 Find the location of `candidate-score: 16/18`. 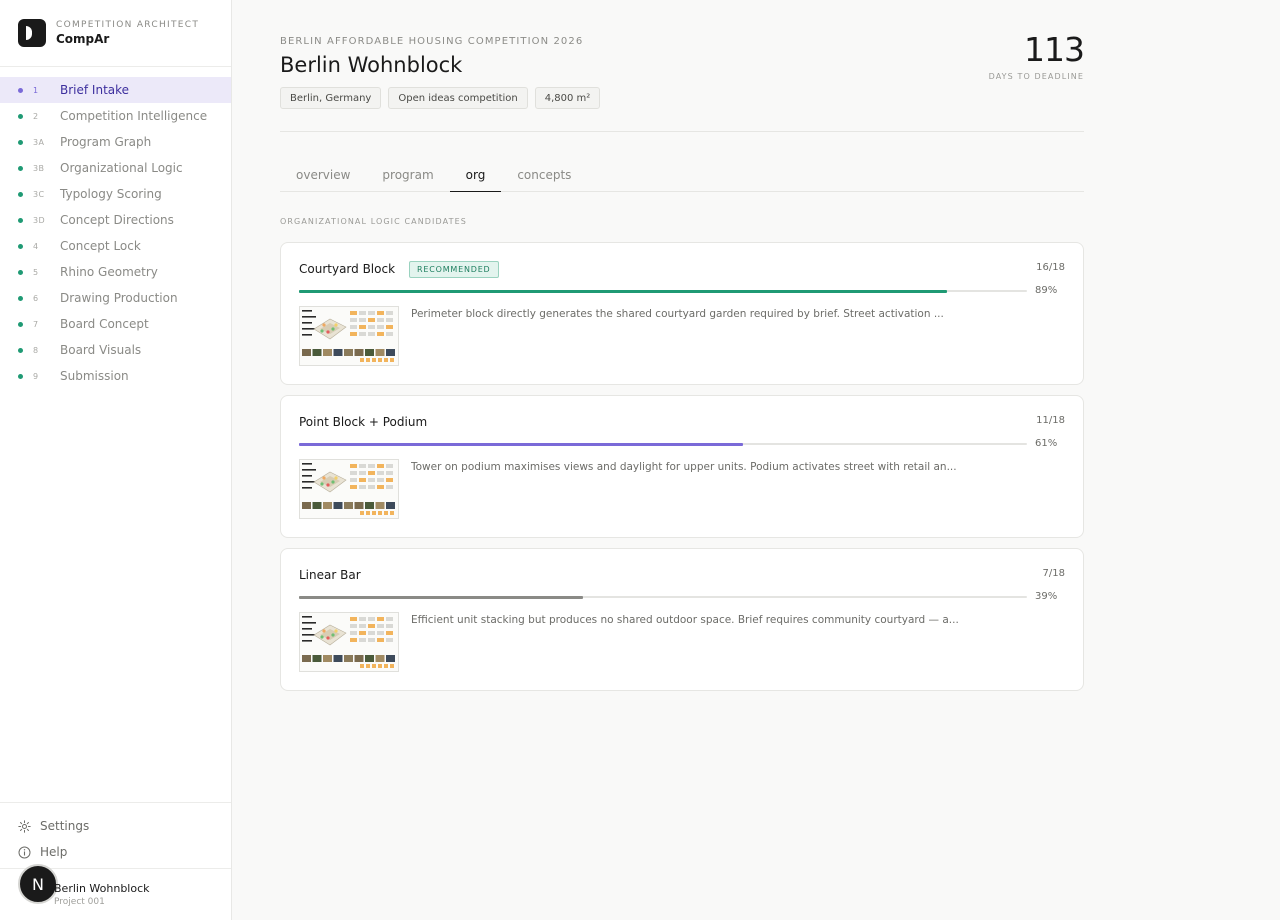

candidate-score: 16/18 is located at coordinates (1050, 267).